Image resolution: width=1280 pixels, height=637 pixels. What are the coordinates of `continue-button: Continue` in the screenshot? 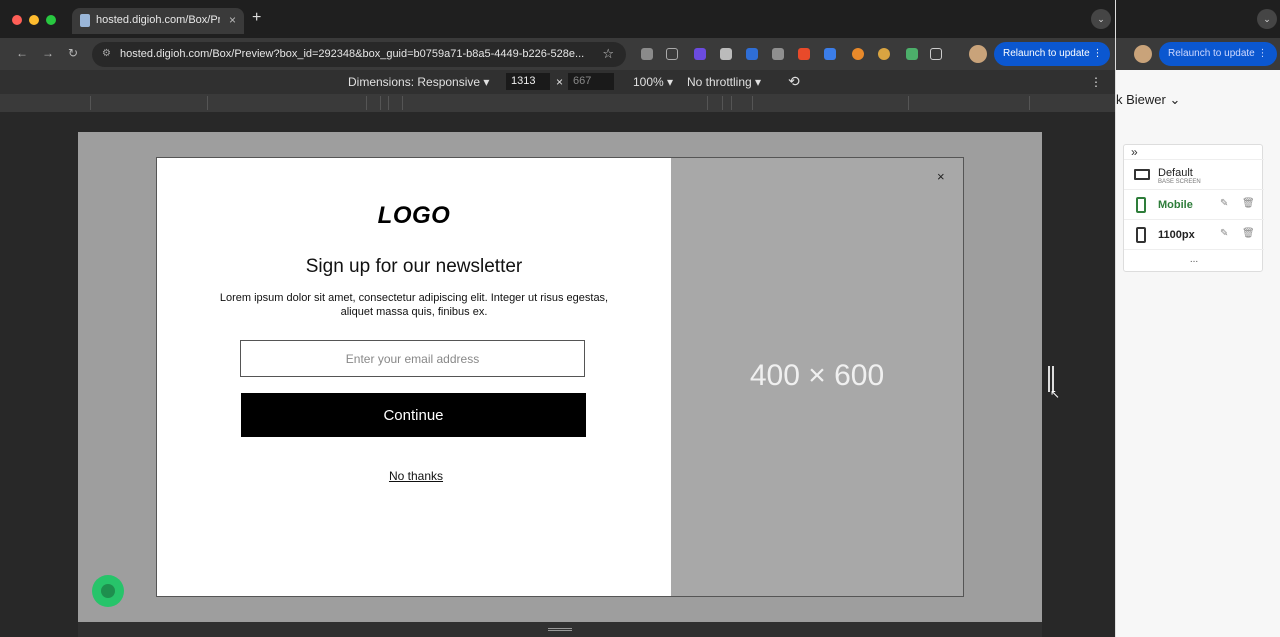 It's located at (413, 415).